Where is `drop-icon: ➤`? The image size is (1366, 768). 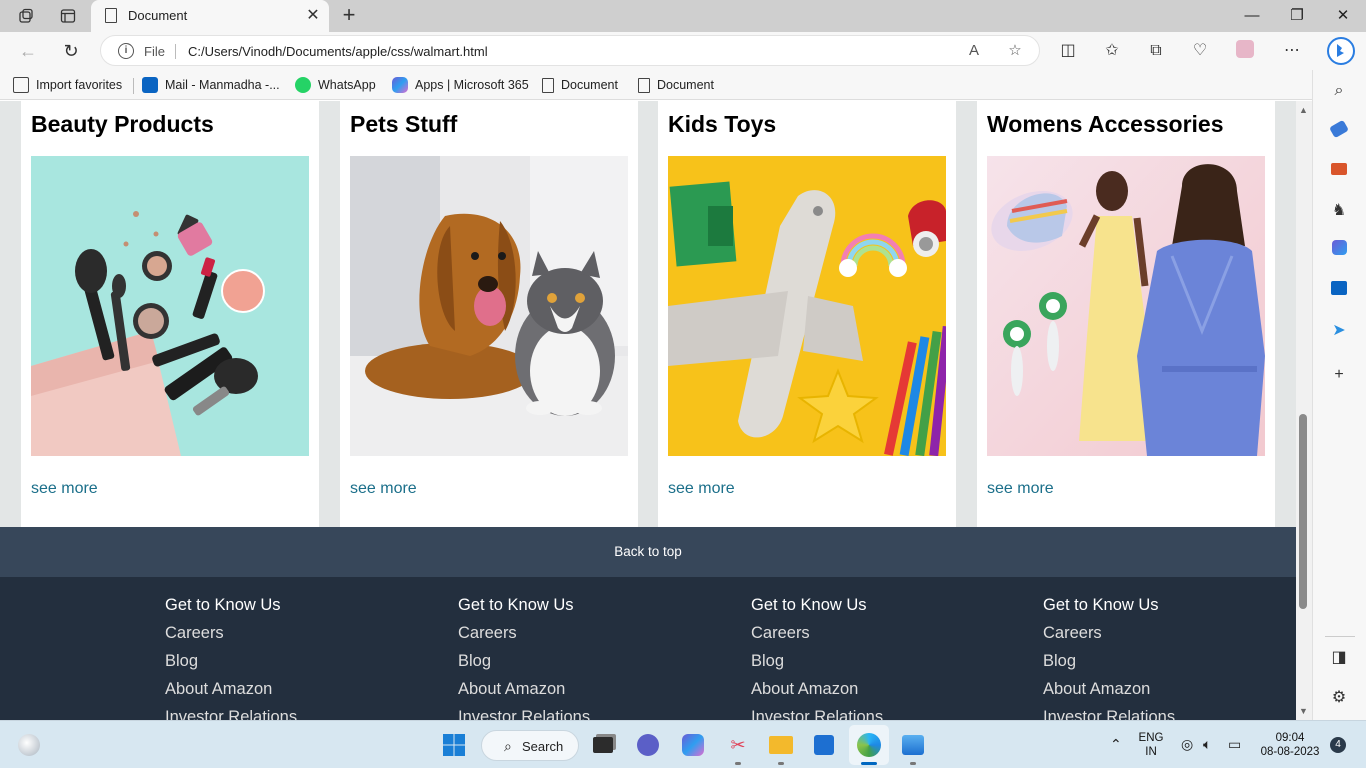
drop-icon: ➤ is located at coordinates (1339, 331).